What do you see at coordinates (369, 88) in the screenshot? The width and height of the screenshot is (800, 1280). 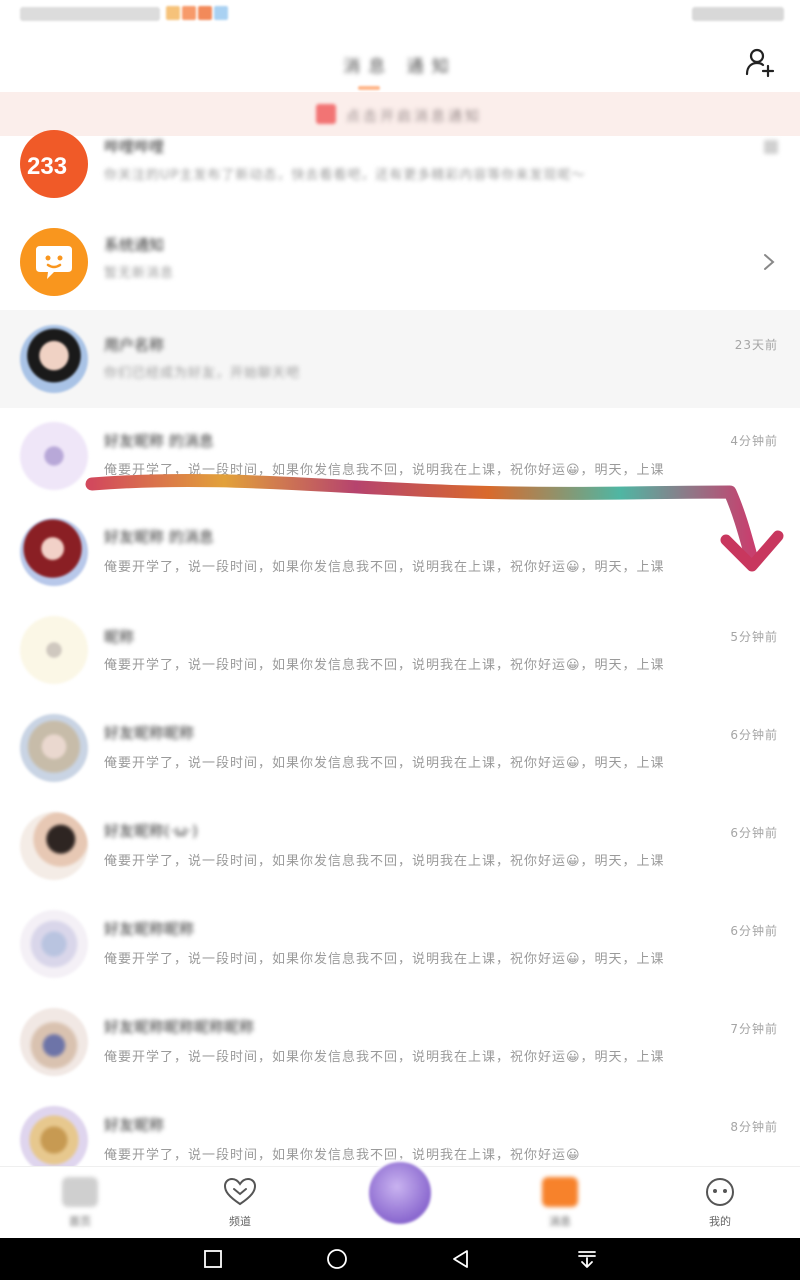 I see `active-tab-indicator` at bounding box center [369, 88].